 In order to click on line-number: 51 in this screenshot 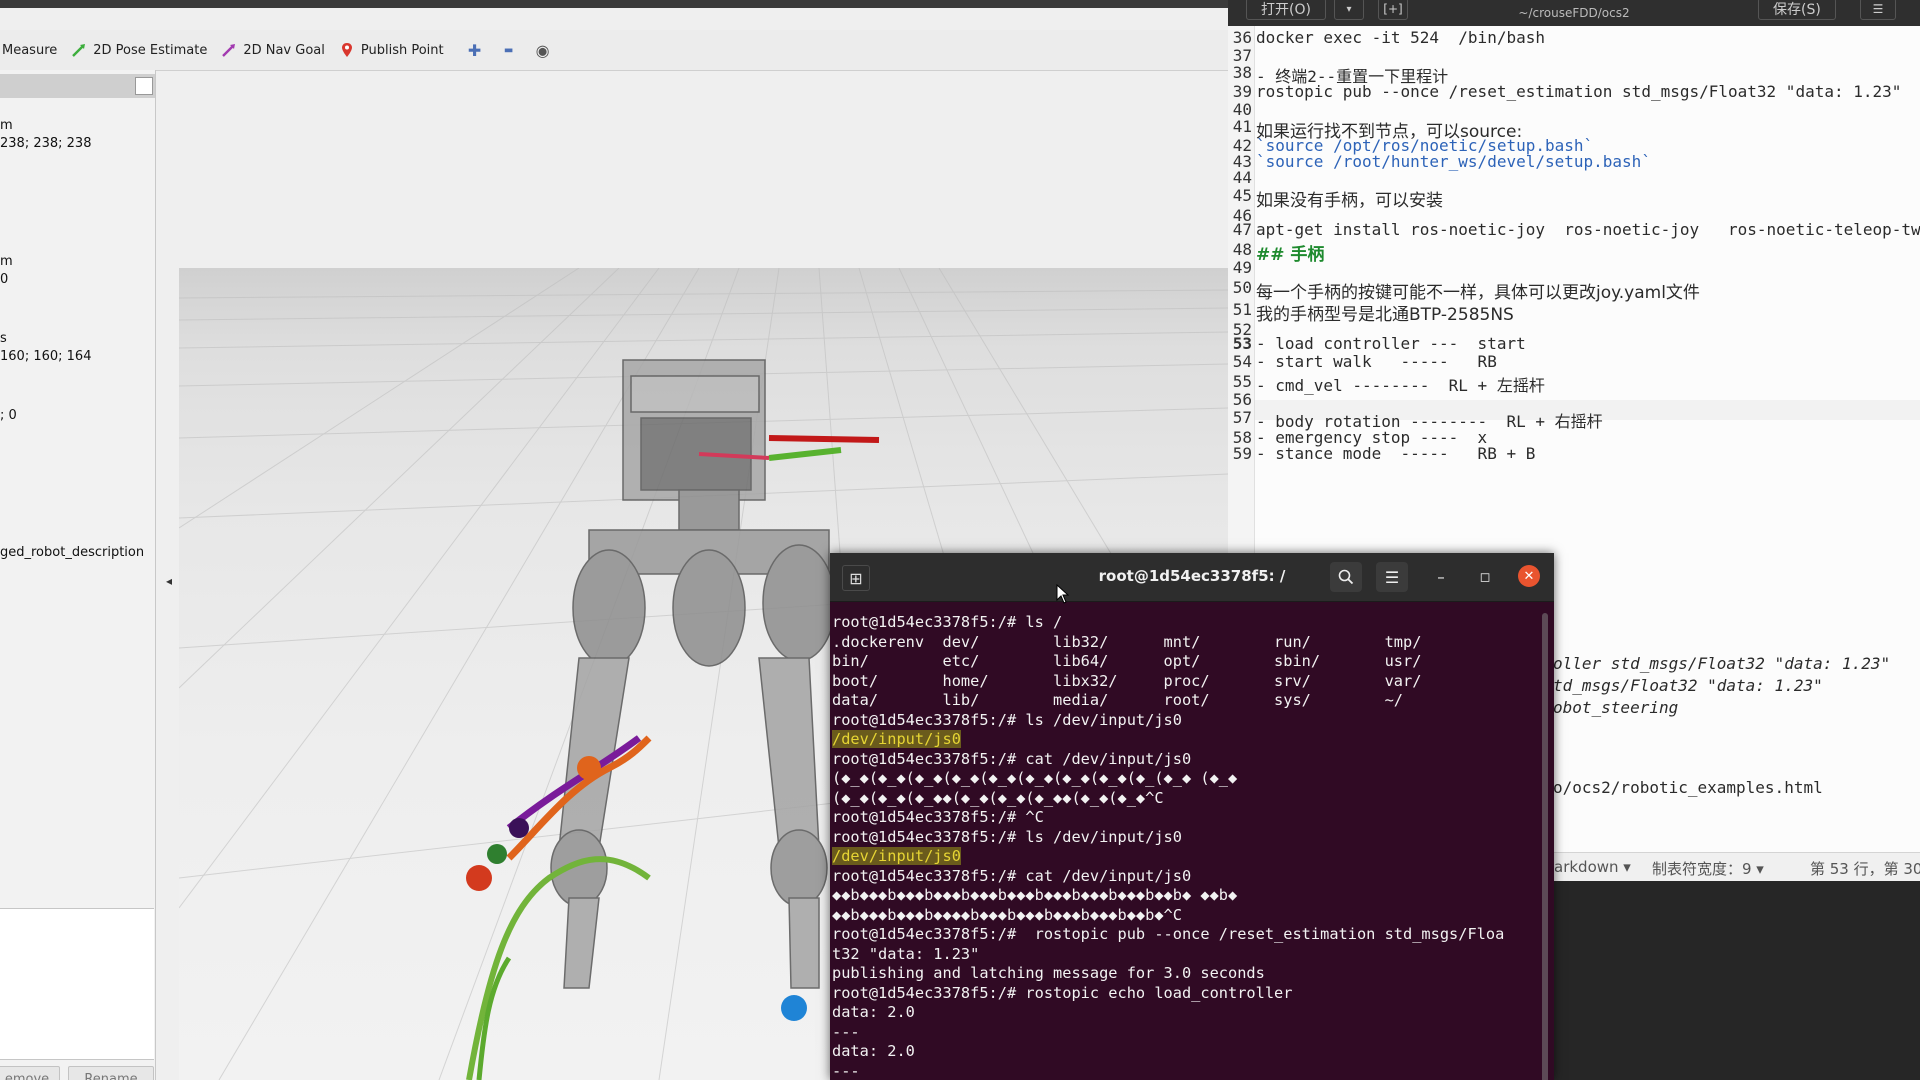, I will do `click(1242, 309)`.